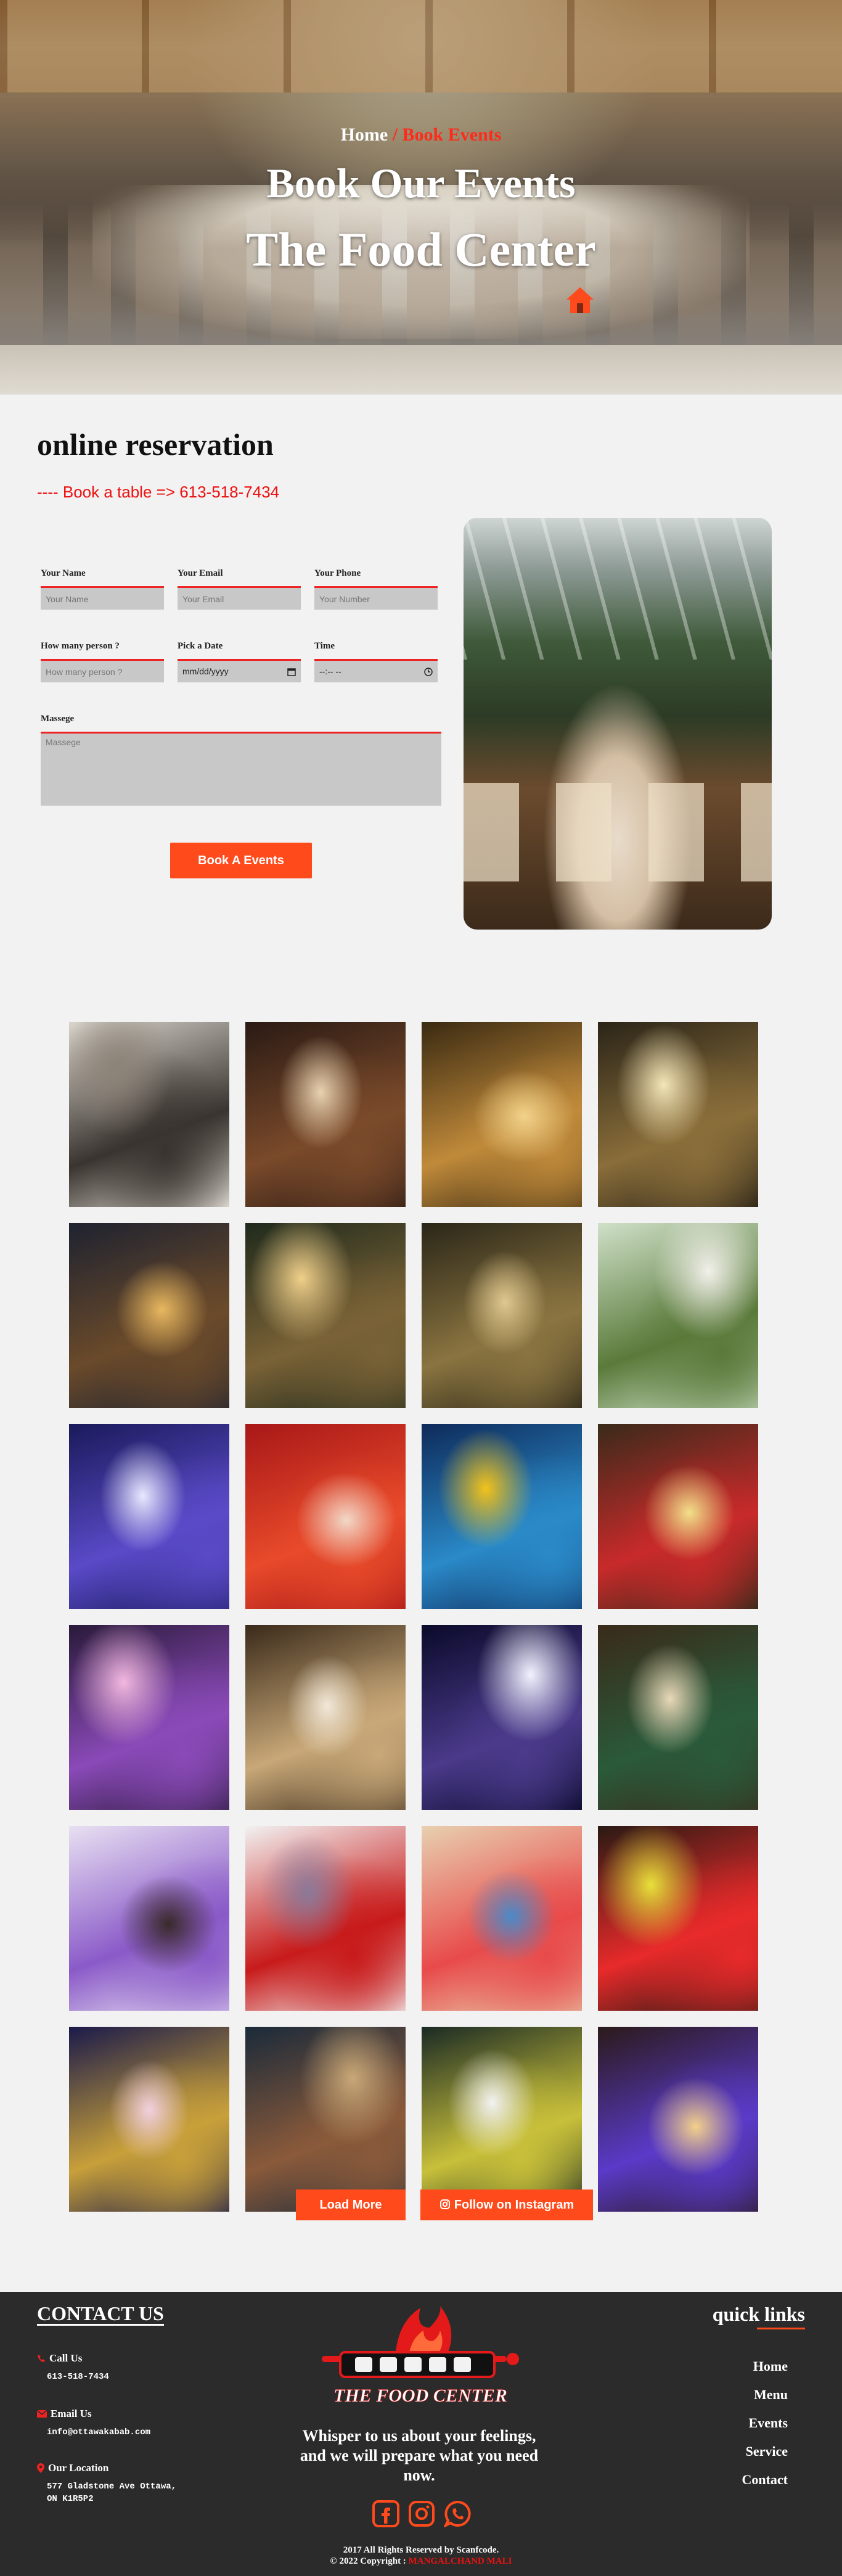 The height and width of the screenshot is (2576, 842). Describe the element at coordinates (200, 646) in the screenshot. I see `date-label: Pick a Date` at that location.